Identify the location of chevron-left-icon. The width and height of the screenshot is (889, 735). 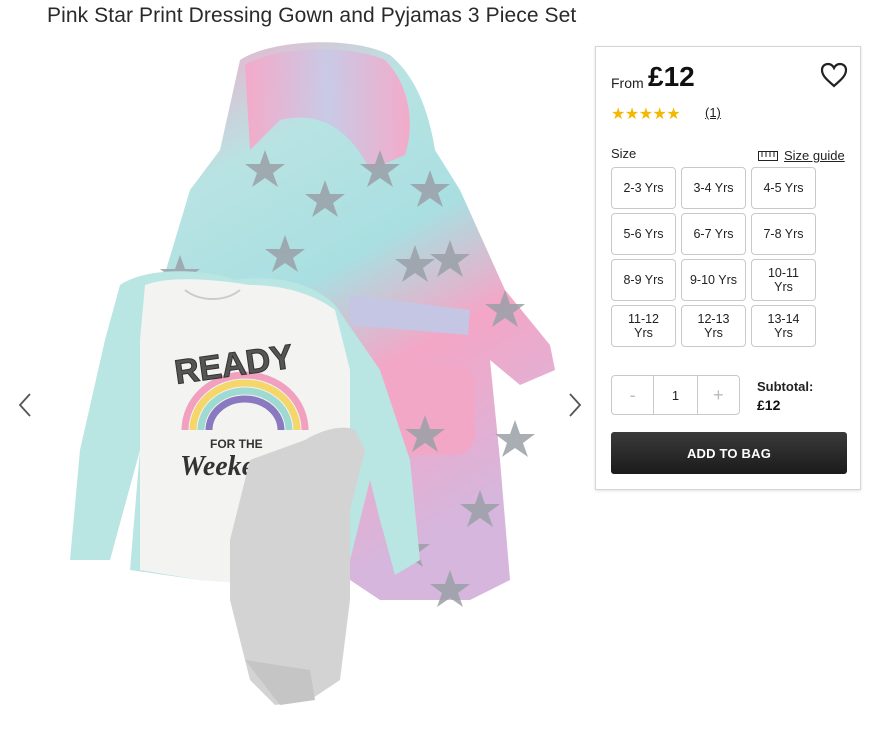
(24, 405).